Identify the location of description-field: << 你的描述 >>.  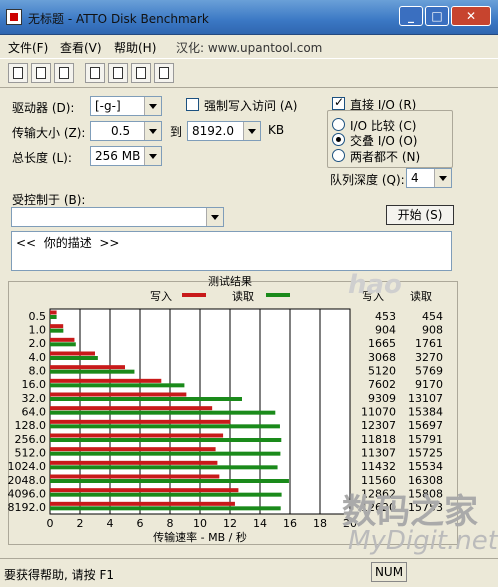
(231, 251).